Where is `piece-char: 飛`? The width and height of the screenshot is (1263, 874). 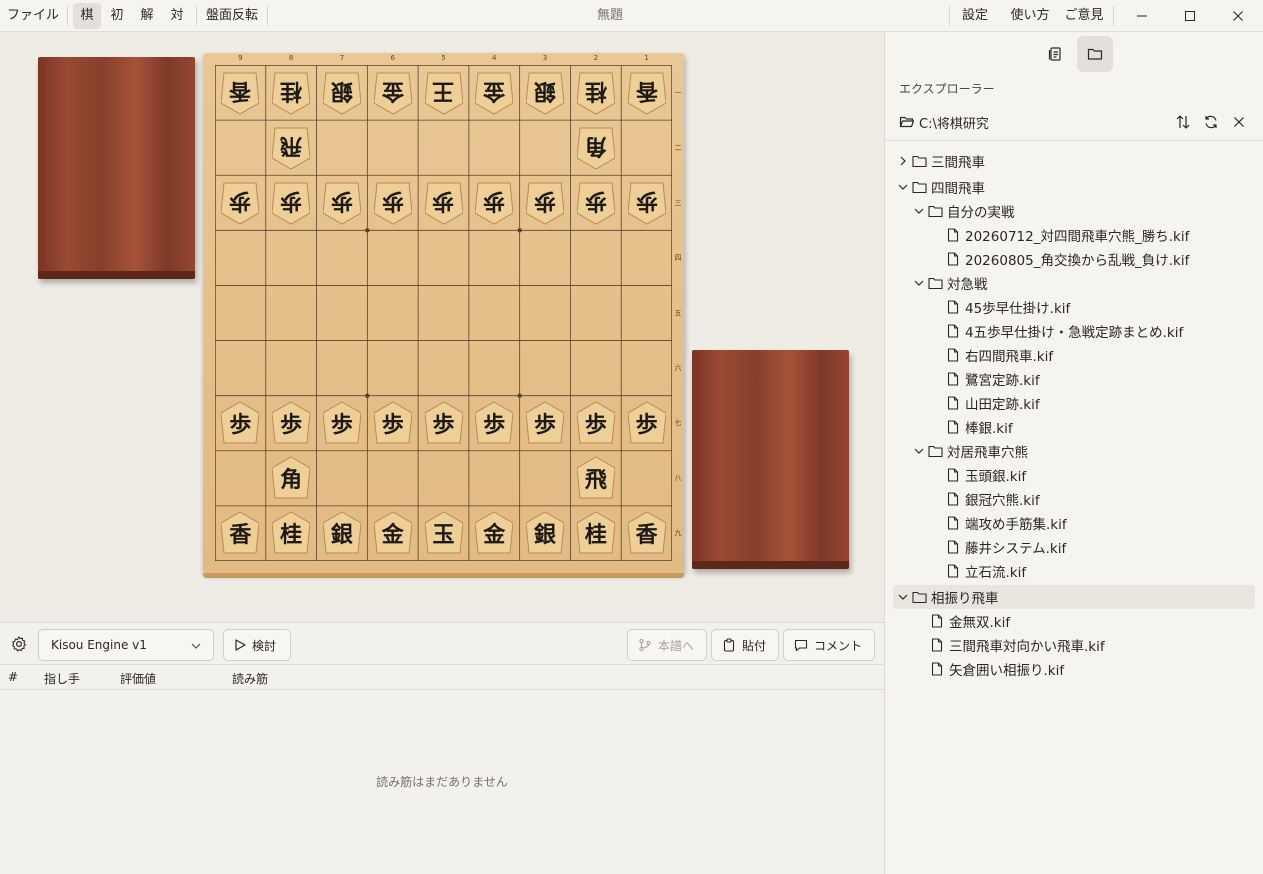 piece-char: 飛 is located at coordinates (291, 145).